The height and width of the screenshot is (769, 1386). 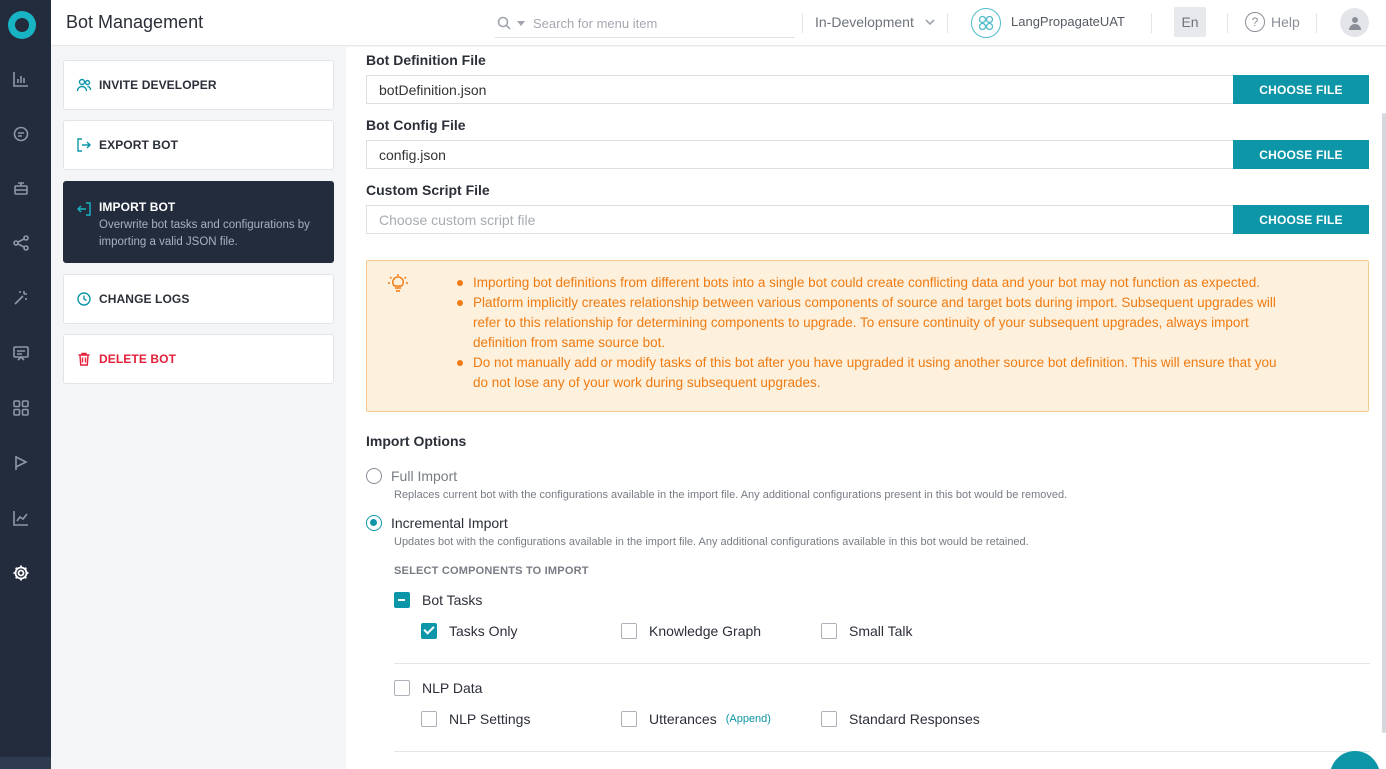 What do you see at coordinates (1384, 423) in the screenshot?
I see `panel-scrollbar` at bounding box center [1384, 423].